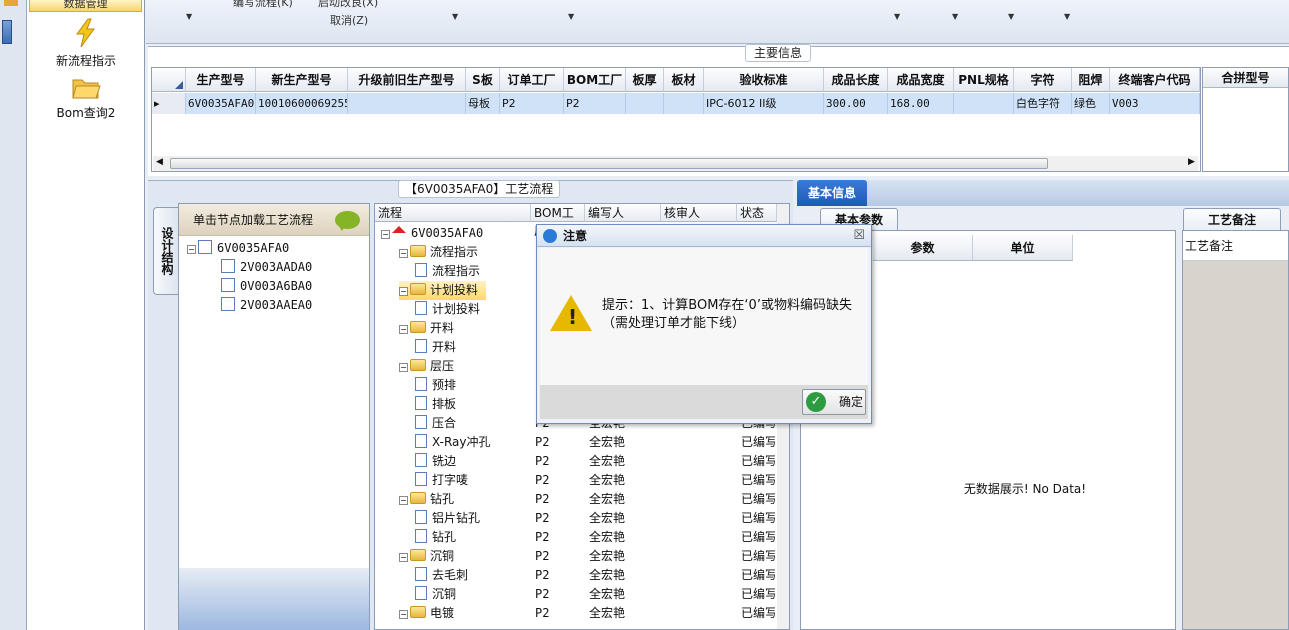 This screenshot has width=1289, height=630. What do you see at coordinates (483, 80) in the screenshot?
I see `col-header-s-board: S板` at bounding box center [483, 80].